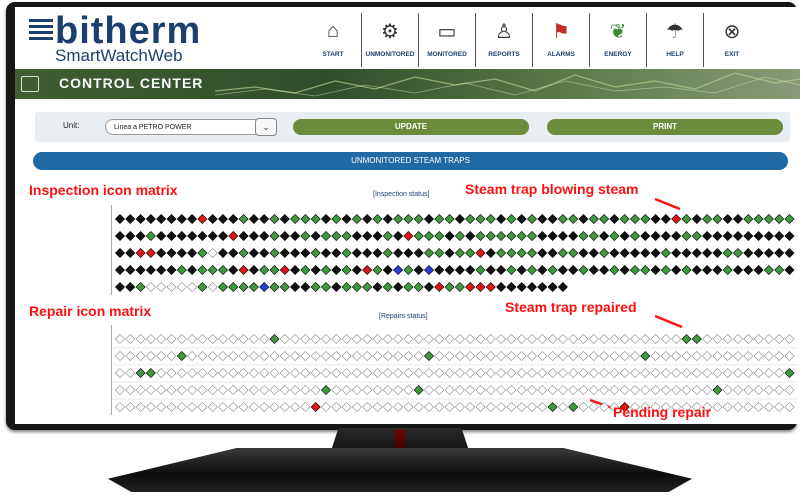  What do you see at coordinates (181, 287) in the screenshot?
I see `unchecked-trap-diamond` at bounding box center [181, 287].